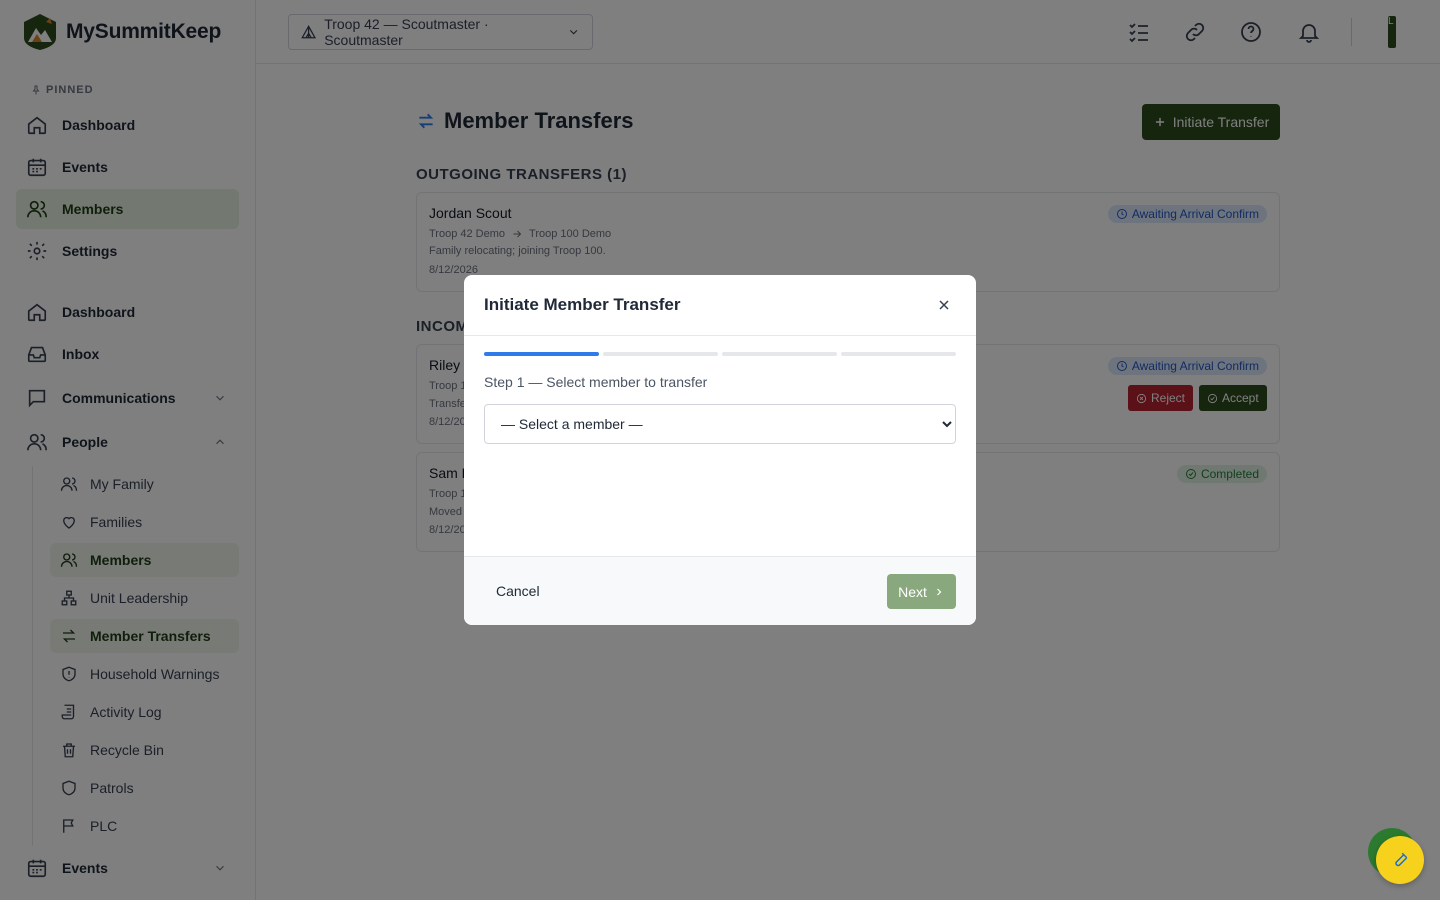  I want to click on modal-footer: Cancel Next, so click(720, 590).